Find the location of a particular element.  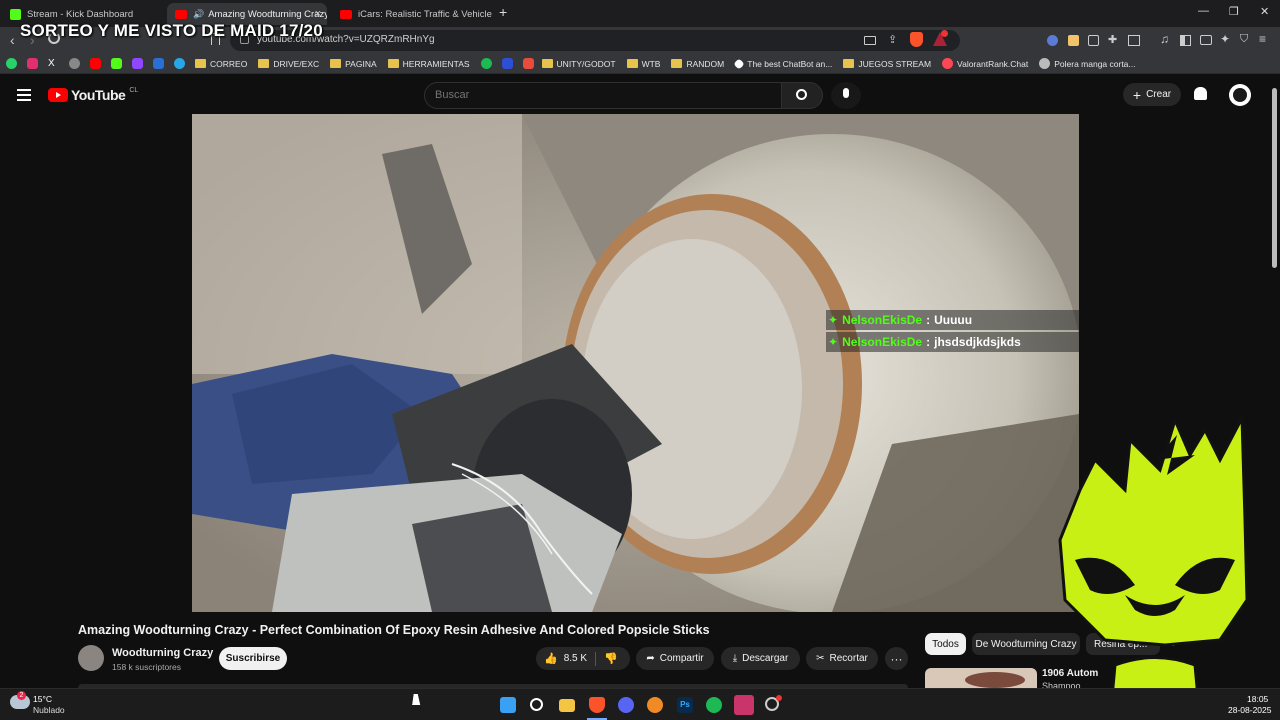

x-icon: X is located at coordinates (53, 63).